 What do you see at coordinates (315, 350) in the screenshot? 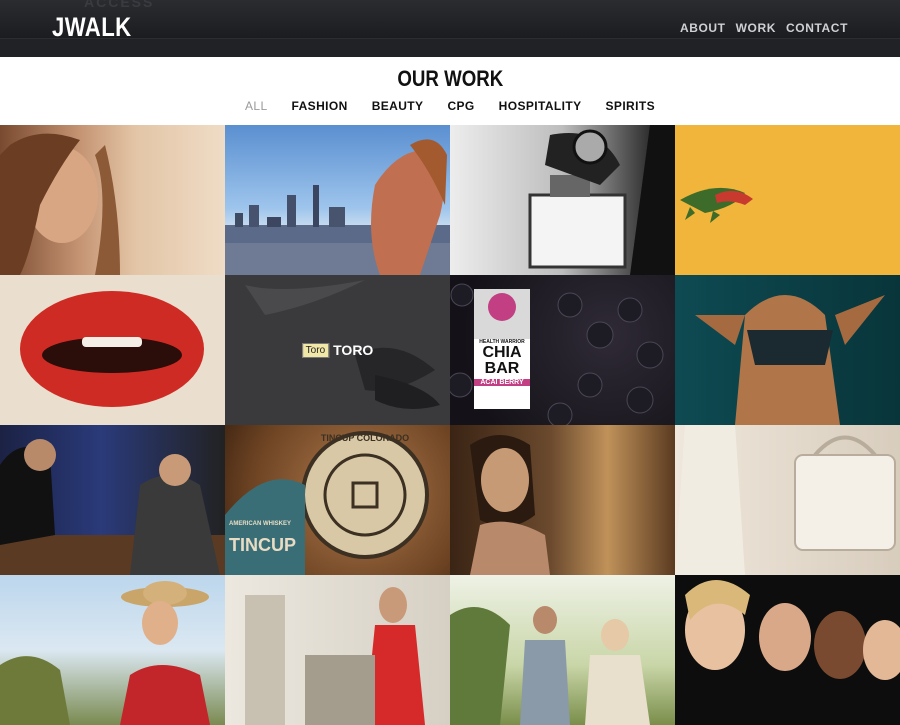
I see `toro-tooltip: Toro` at bounding box center [315, 350].